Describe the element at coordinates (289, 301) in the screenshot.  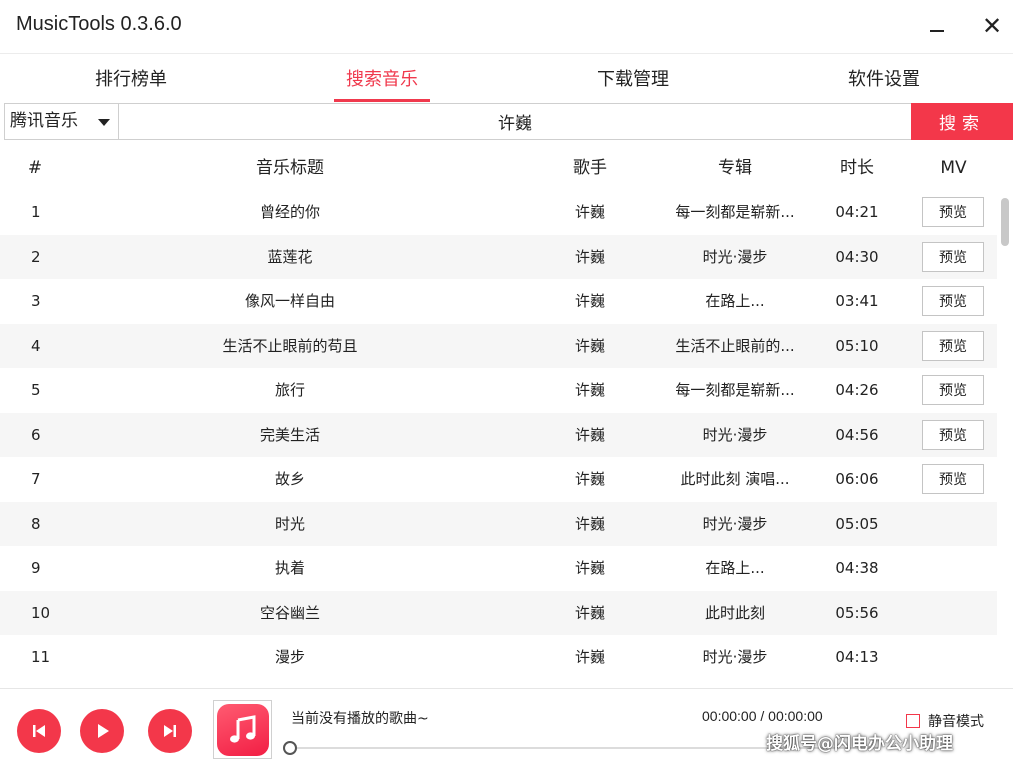
I see `cell-title: 像风一样自由` at that location.